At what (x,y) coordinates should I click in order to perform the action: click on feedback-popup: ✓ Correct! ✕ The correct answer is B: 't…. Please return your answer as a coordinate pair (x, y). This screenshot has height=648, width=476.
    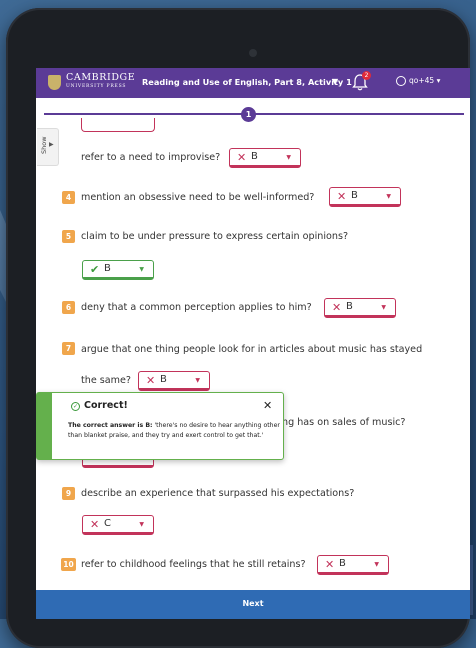
    Looking at the image, I should click on (160, 426).